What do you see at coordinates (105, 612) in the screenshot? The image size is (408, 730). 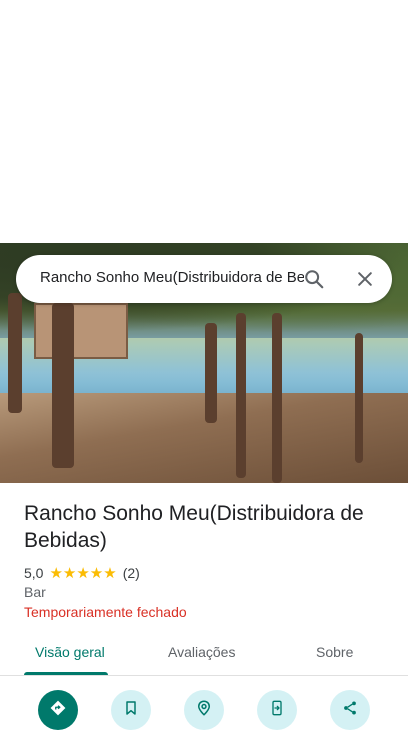 I see `status-badge: Temporariamente fechado` at bounding box center [105, 612].